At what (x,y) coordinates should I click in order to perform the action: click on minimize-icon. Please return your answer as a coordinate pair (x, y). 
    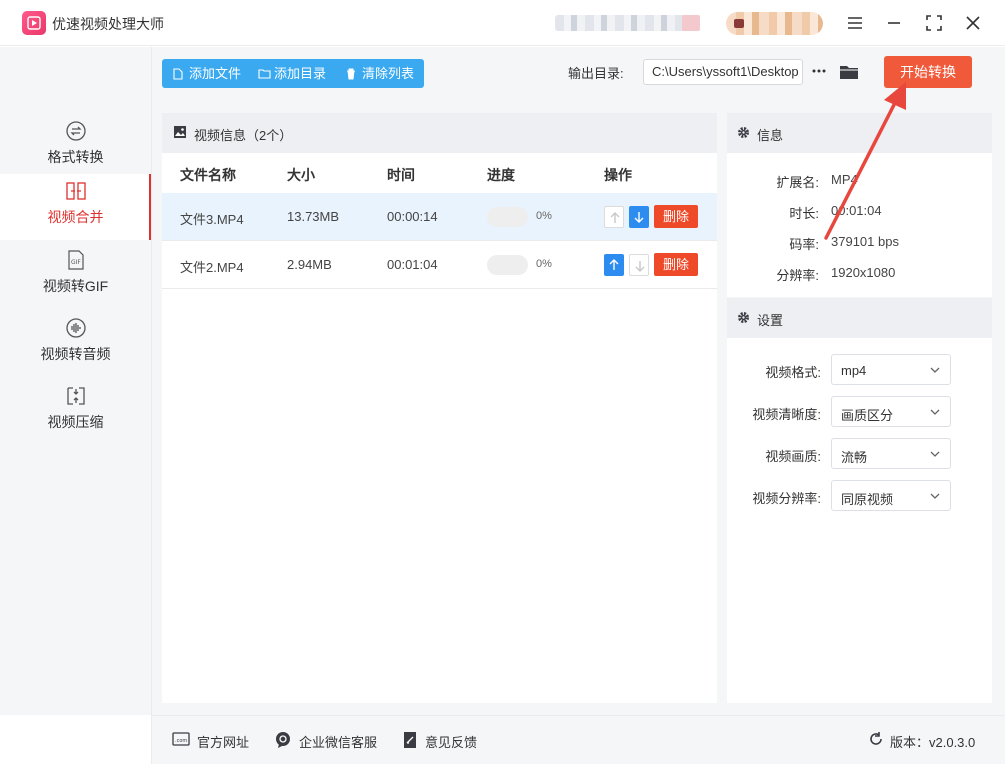
    Looking at the image, I should click on (894, 23).